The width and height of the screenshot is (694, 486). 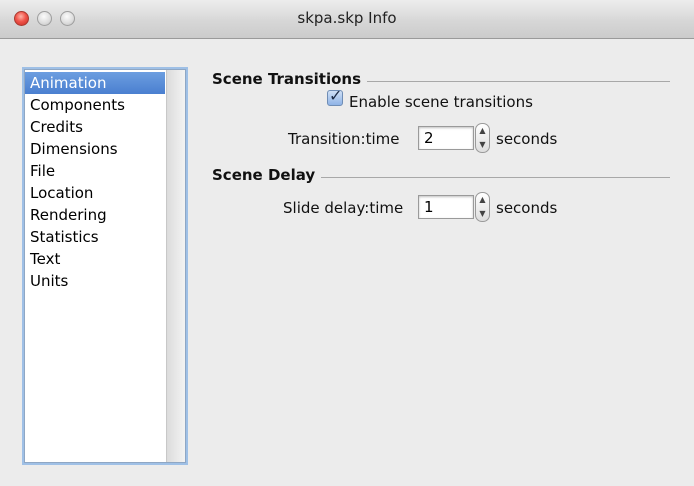 I want to click on checkmark-icon: ✓, so click(x=336, y=95).